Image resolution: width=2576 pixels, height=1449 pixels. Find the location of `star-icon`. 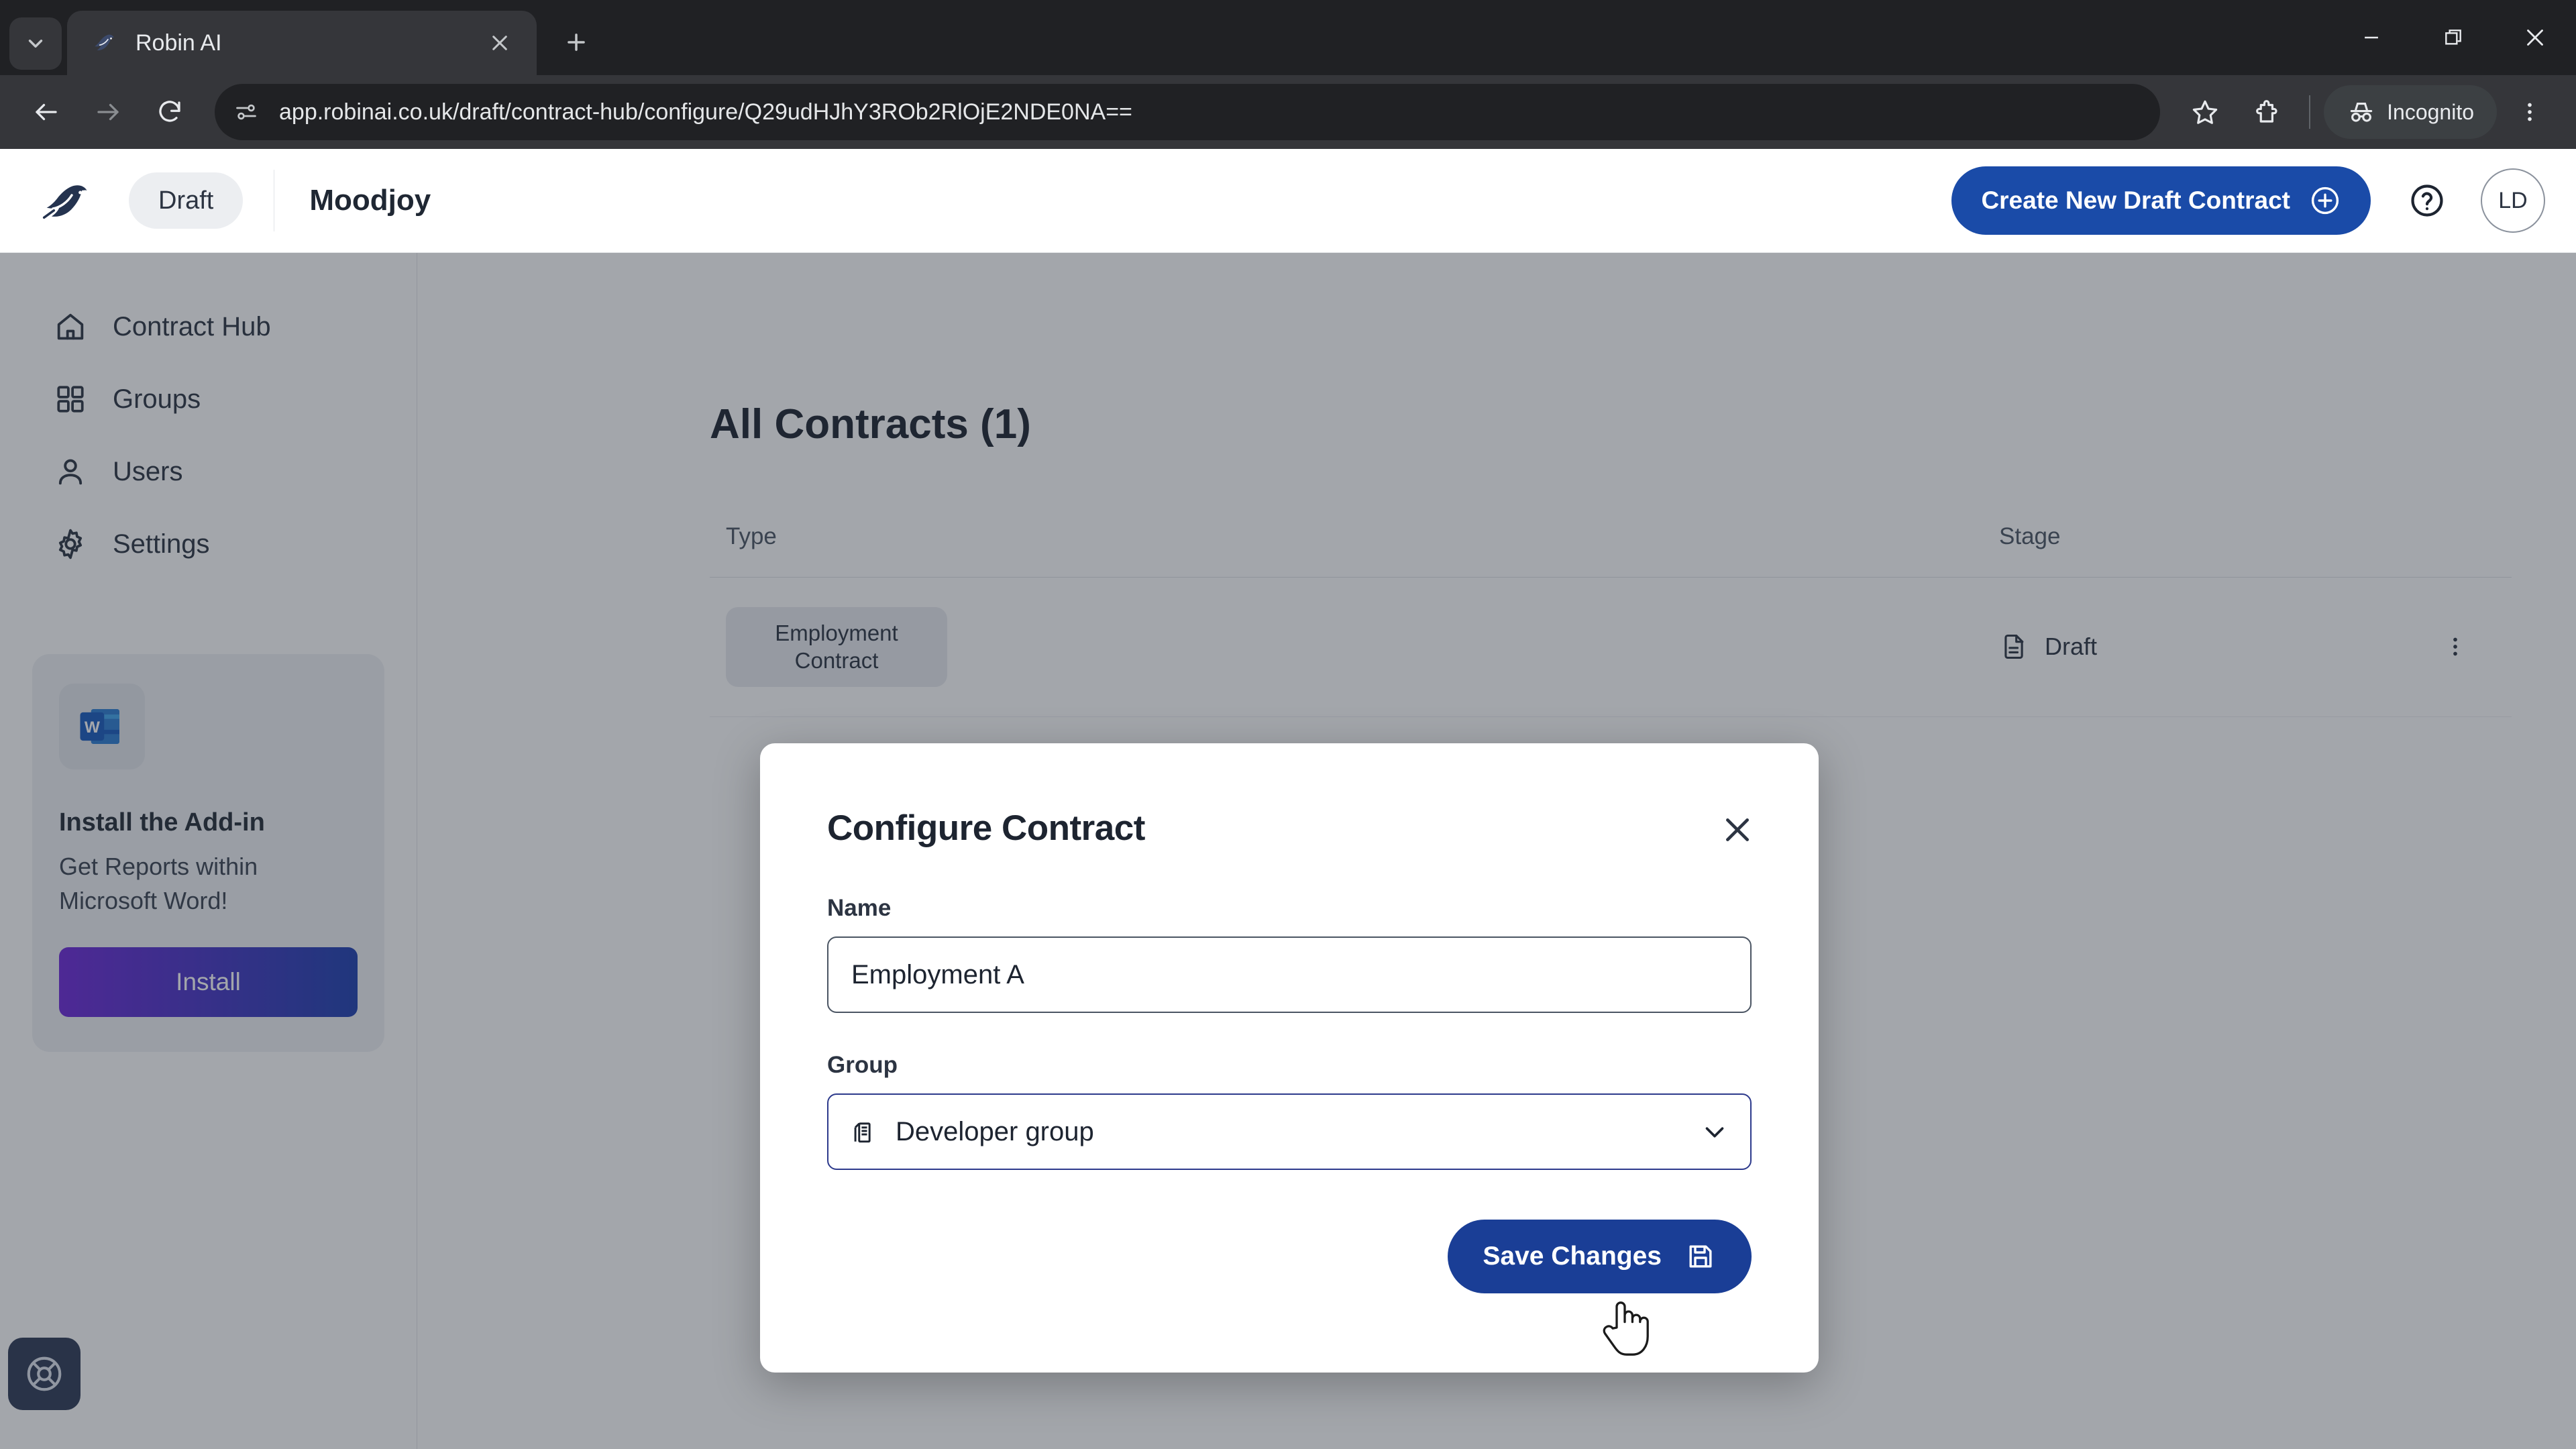

star-icon is located at coordinates (2205, 112).